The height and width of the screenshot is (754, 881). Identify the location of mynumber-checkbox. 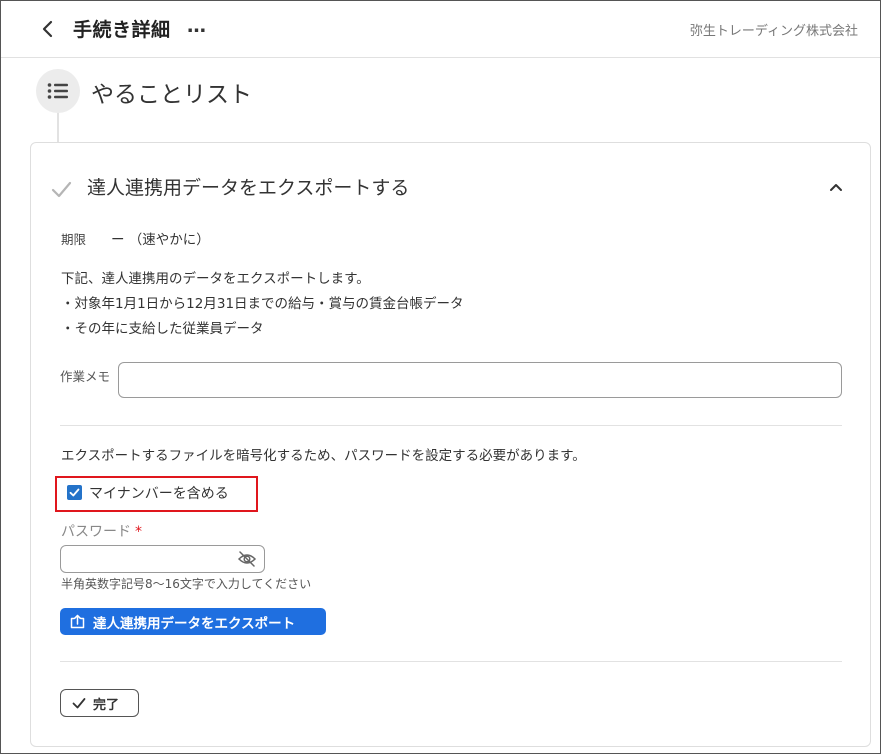
(74, 492).